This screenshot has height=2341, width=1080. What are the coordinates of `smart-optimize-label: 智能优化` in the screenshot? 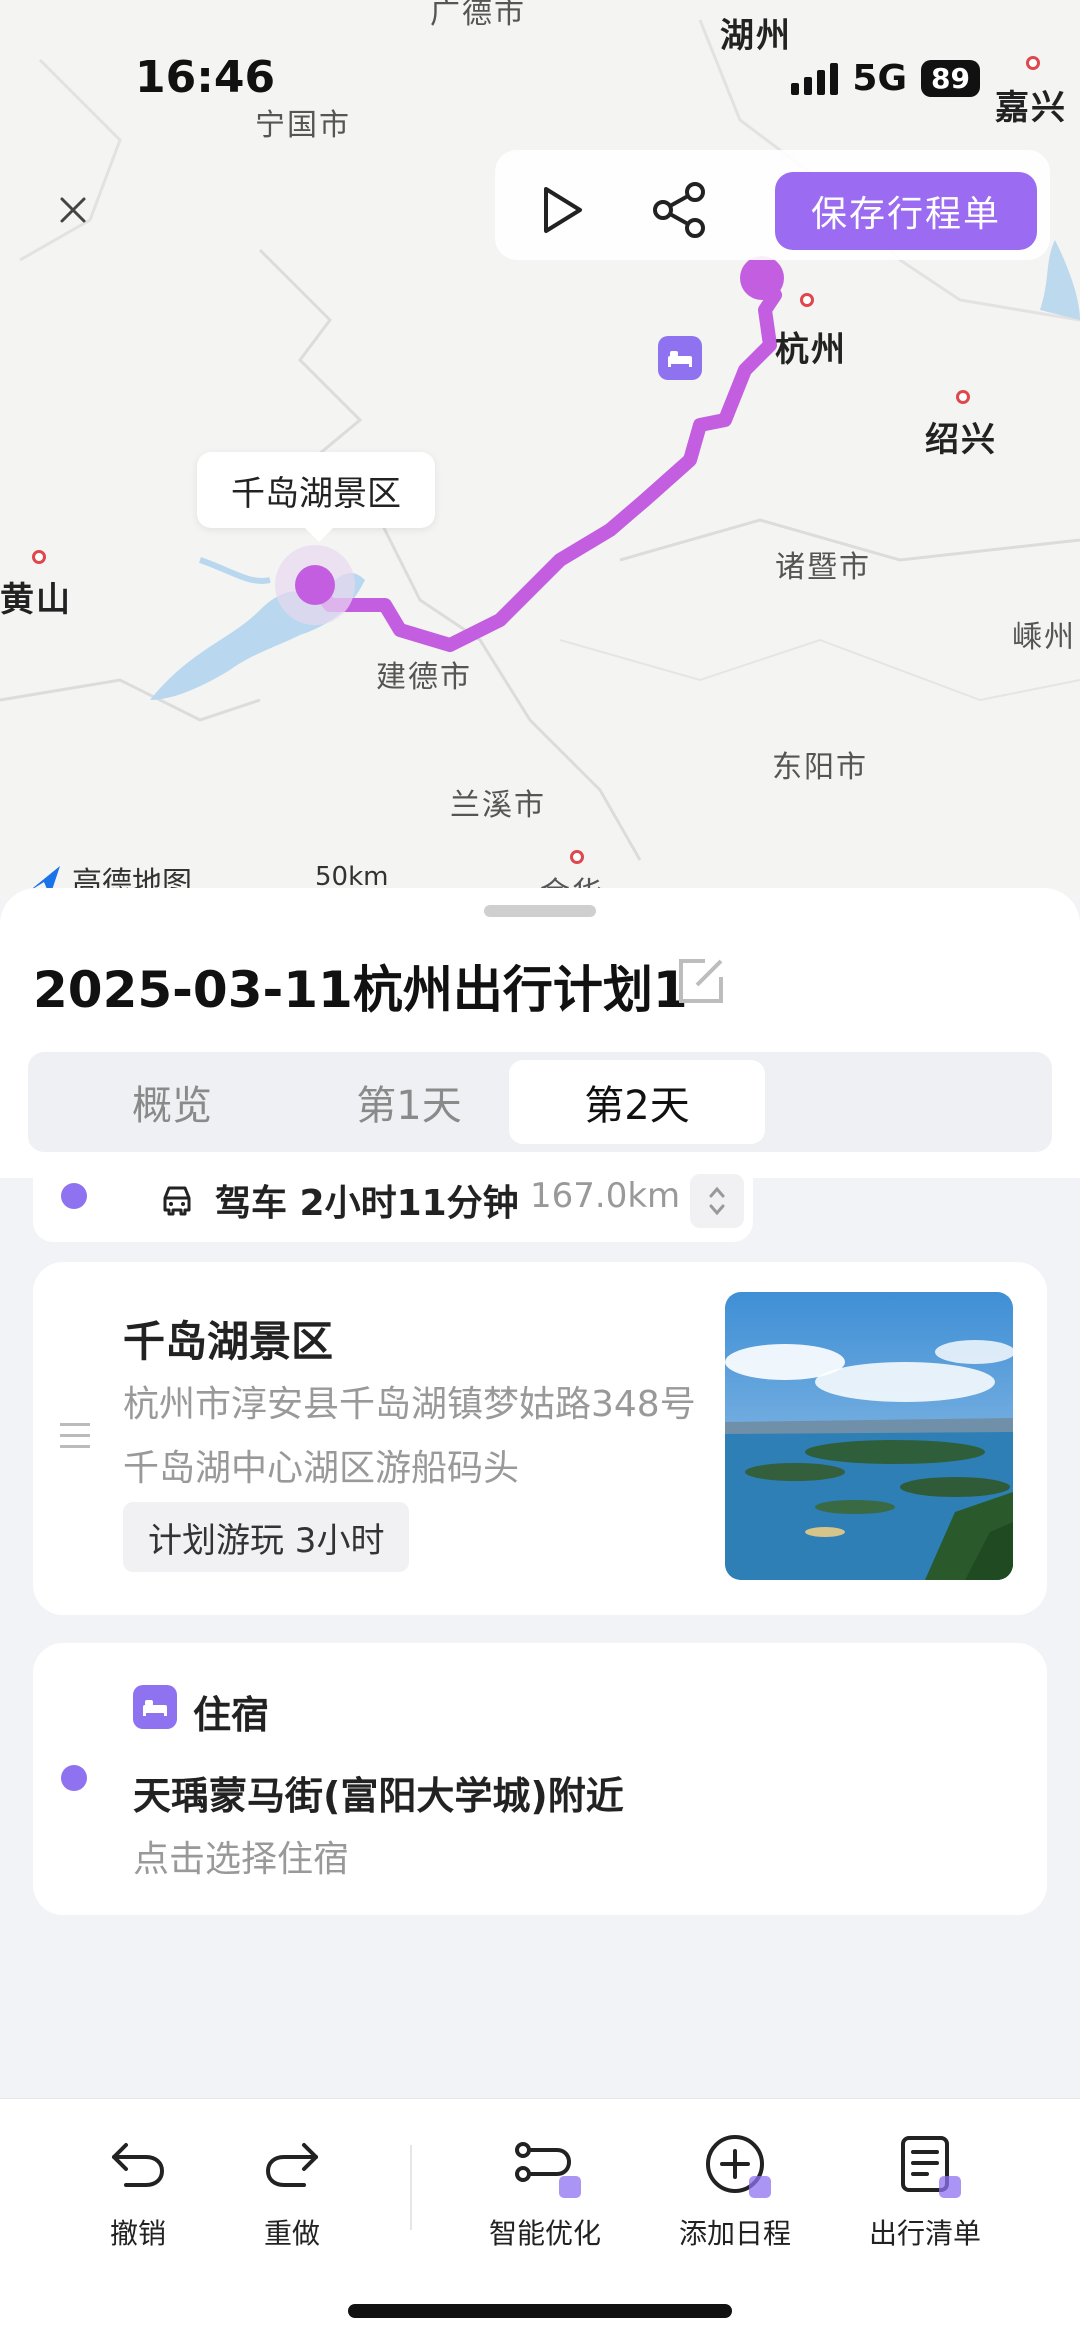 It's located at (544, 2233).